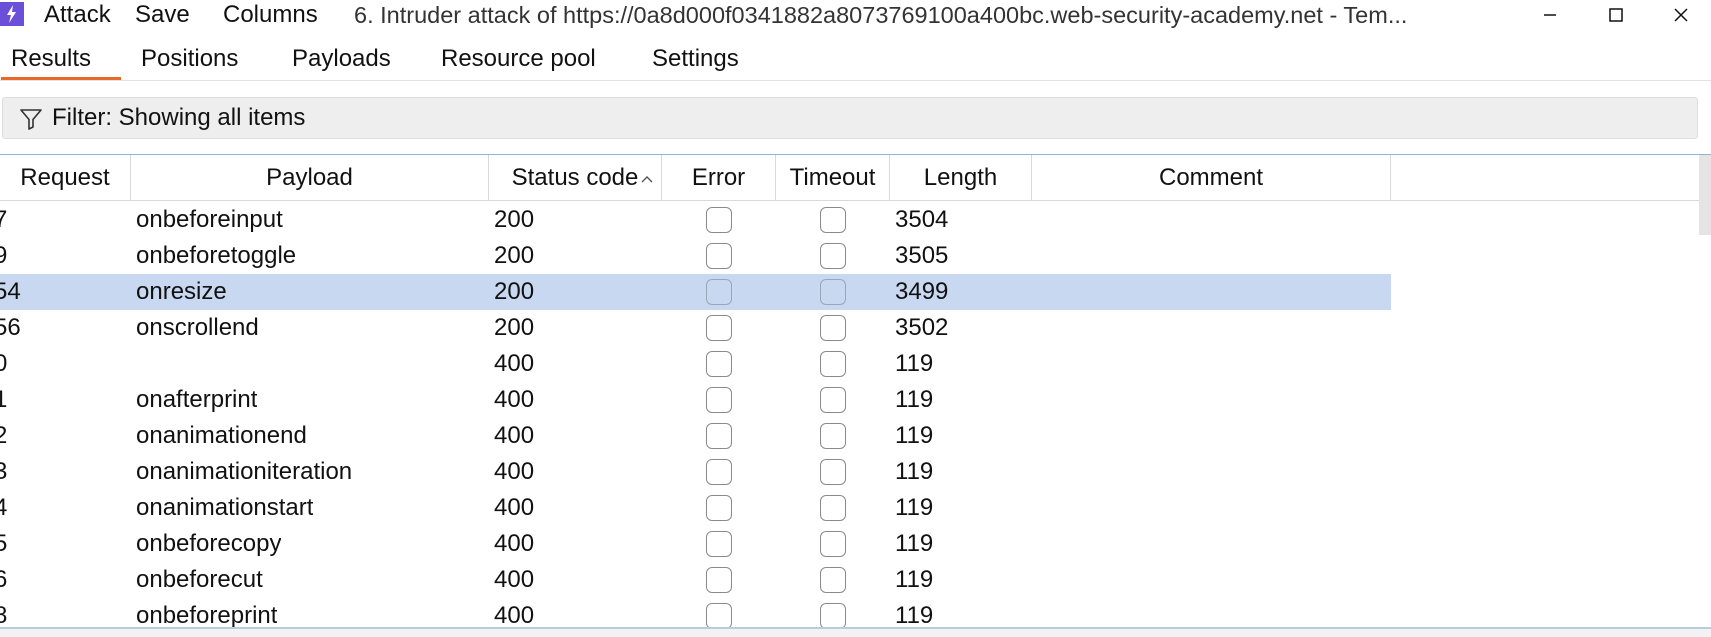 The image size is (1711, 637). I want to click on tab-settings: Settings, so click(695, 59).